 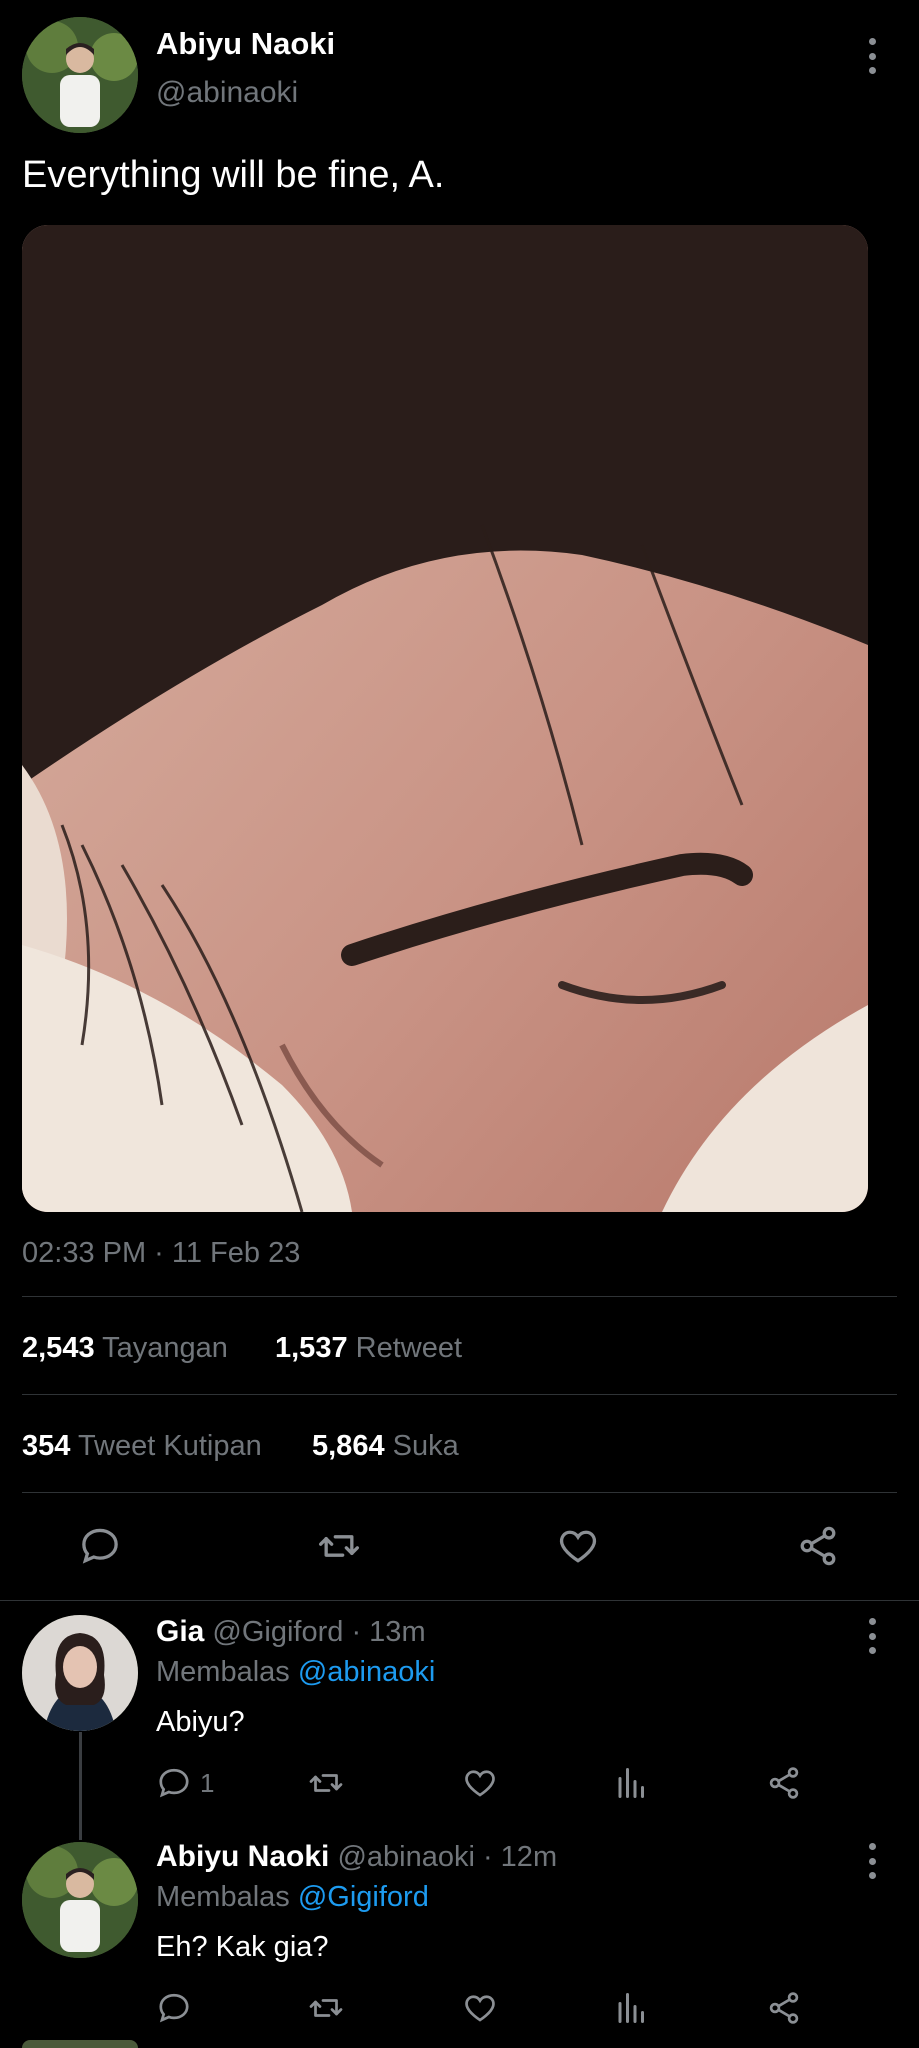 I want to click on section-divider, so click(x=459, y=1600).